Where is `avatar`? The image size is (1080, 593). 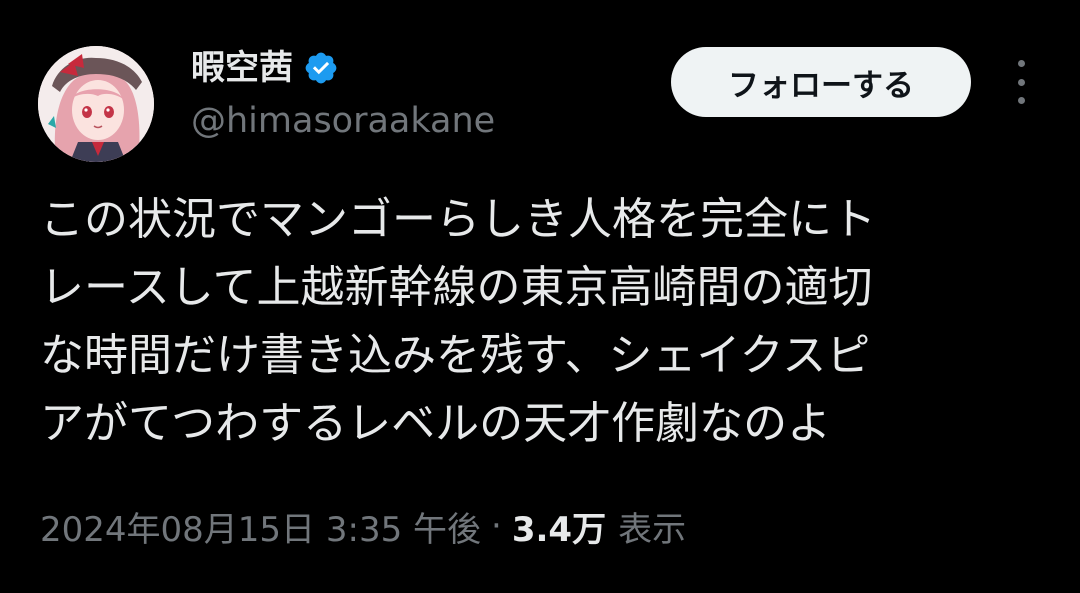
avatar is located at coordinates (96, 104).